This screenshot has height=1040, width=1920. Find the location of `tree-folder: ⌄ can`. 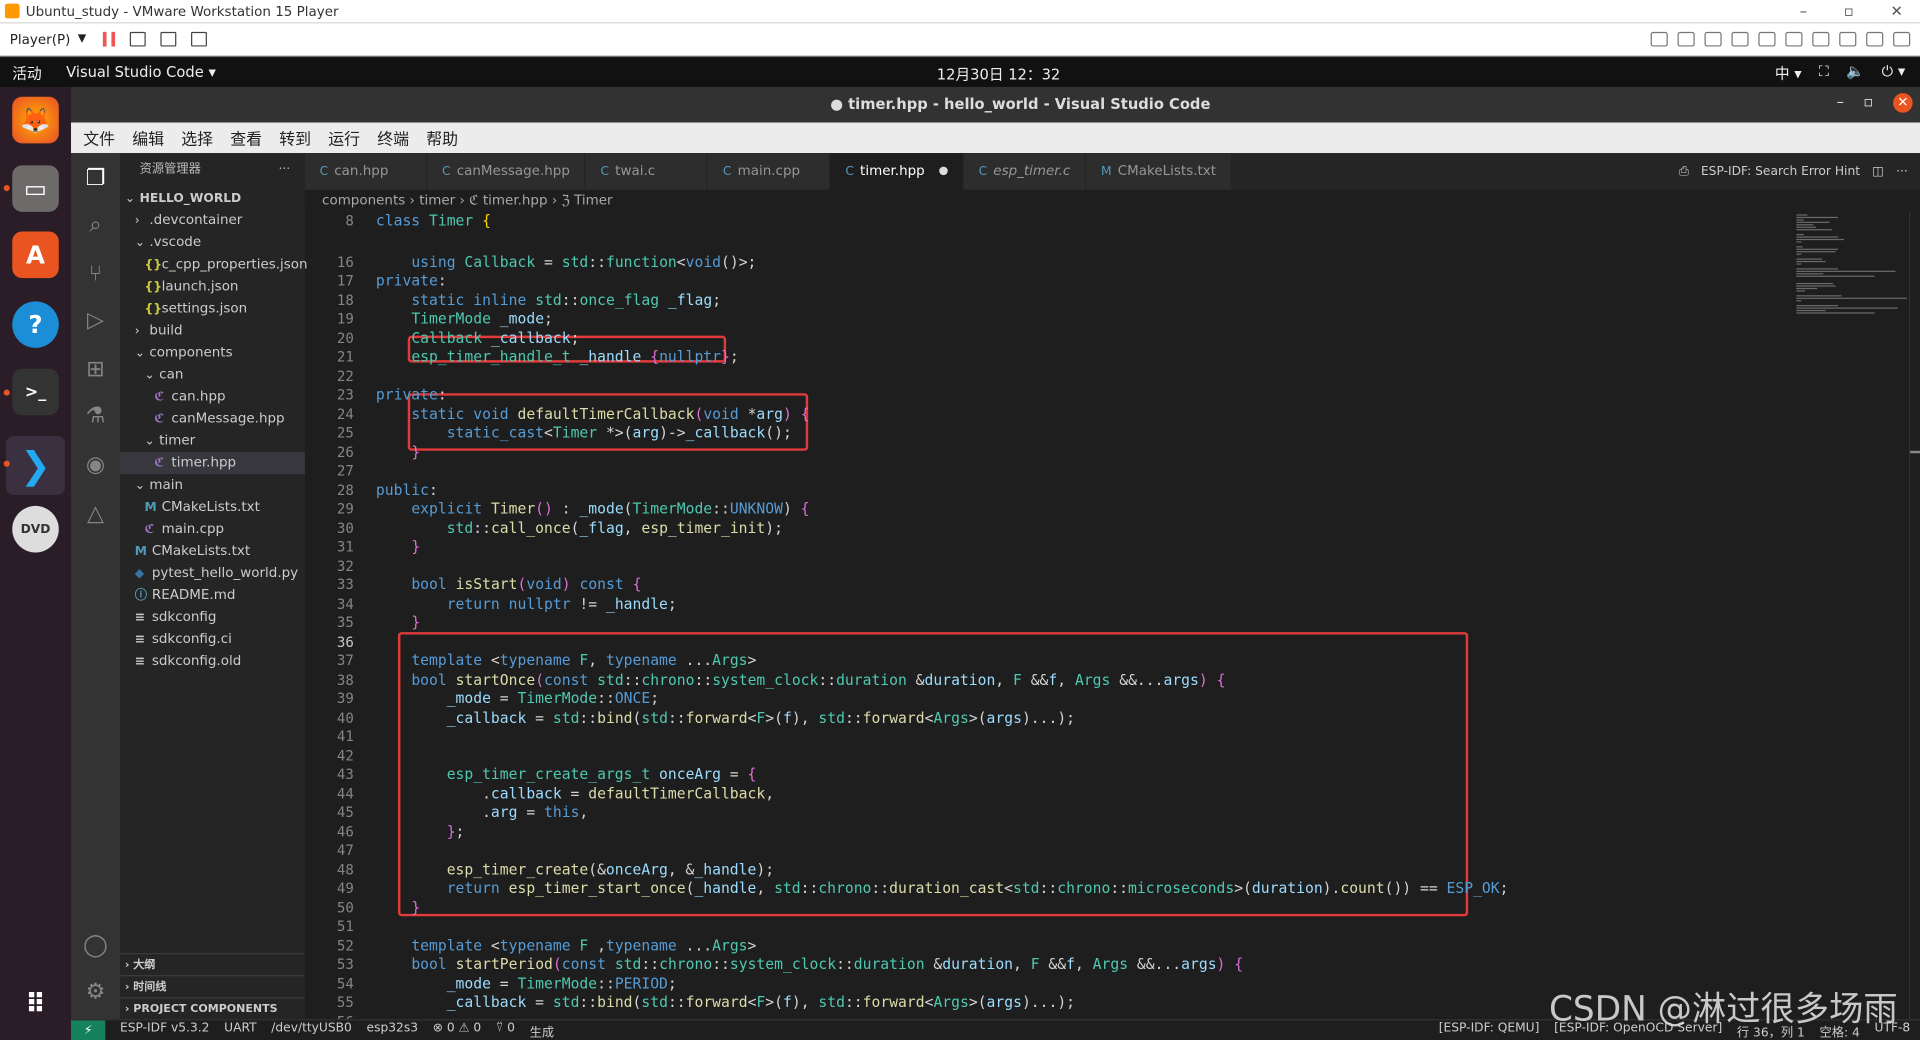

tree-folder: ⌄ can is located at coordinates (212, 375).